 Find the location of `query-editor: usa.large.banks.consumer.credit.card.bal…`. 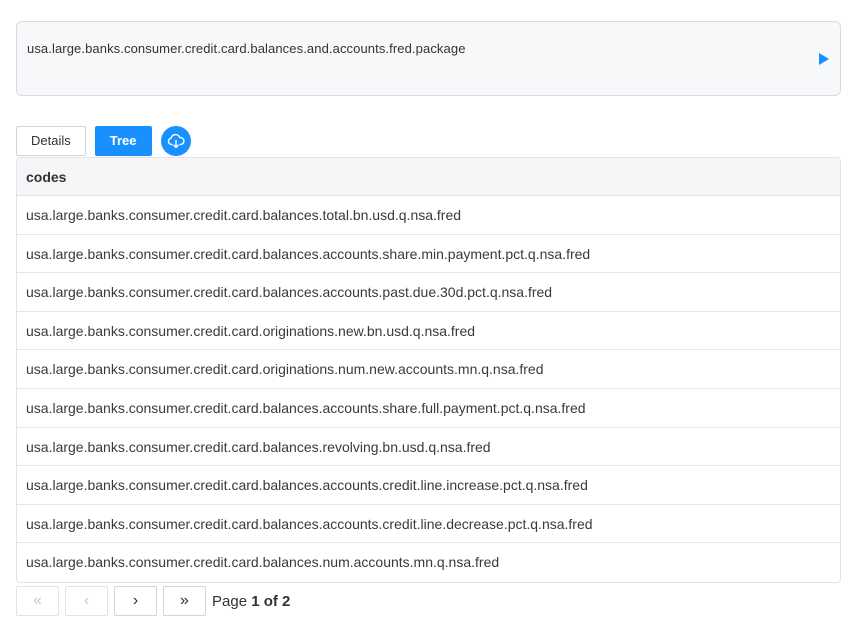

query-editor: usa.large.banks.consumer.credit.card.bal… is located at coordinates (428, 58).